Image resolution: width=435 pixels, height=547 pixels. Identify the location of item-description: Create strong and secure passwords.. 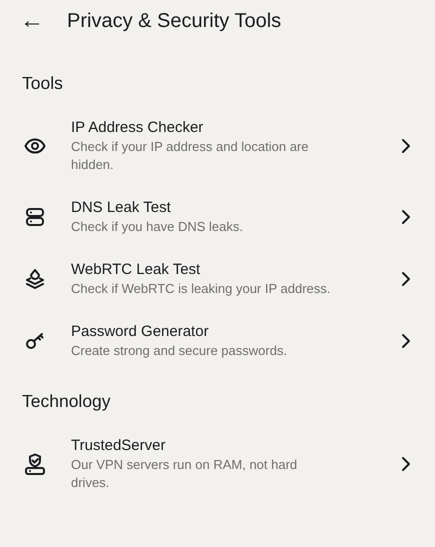
(179, 351).